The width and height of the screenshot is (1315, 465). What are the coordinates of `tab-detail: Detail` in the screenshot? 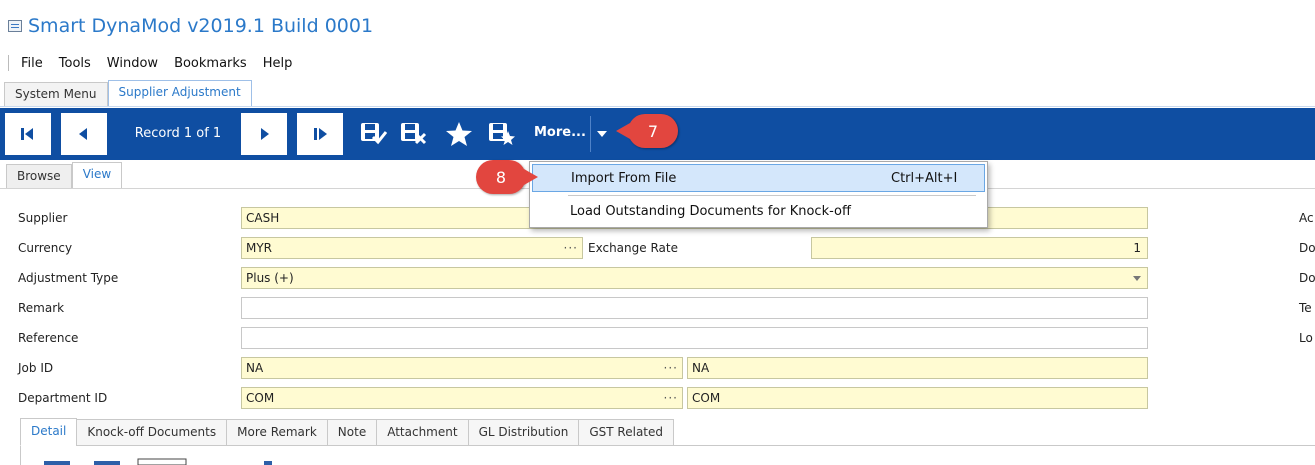 It's located at (49, 432).